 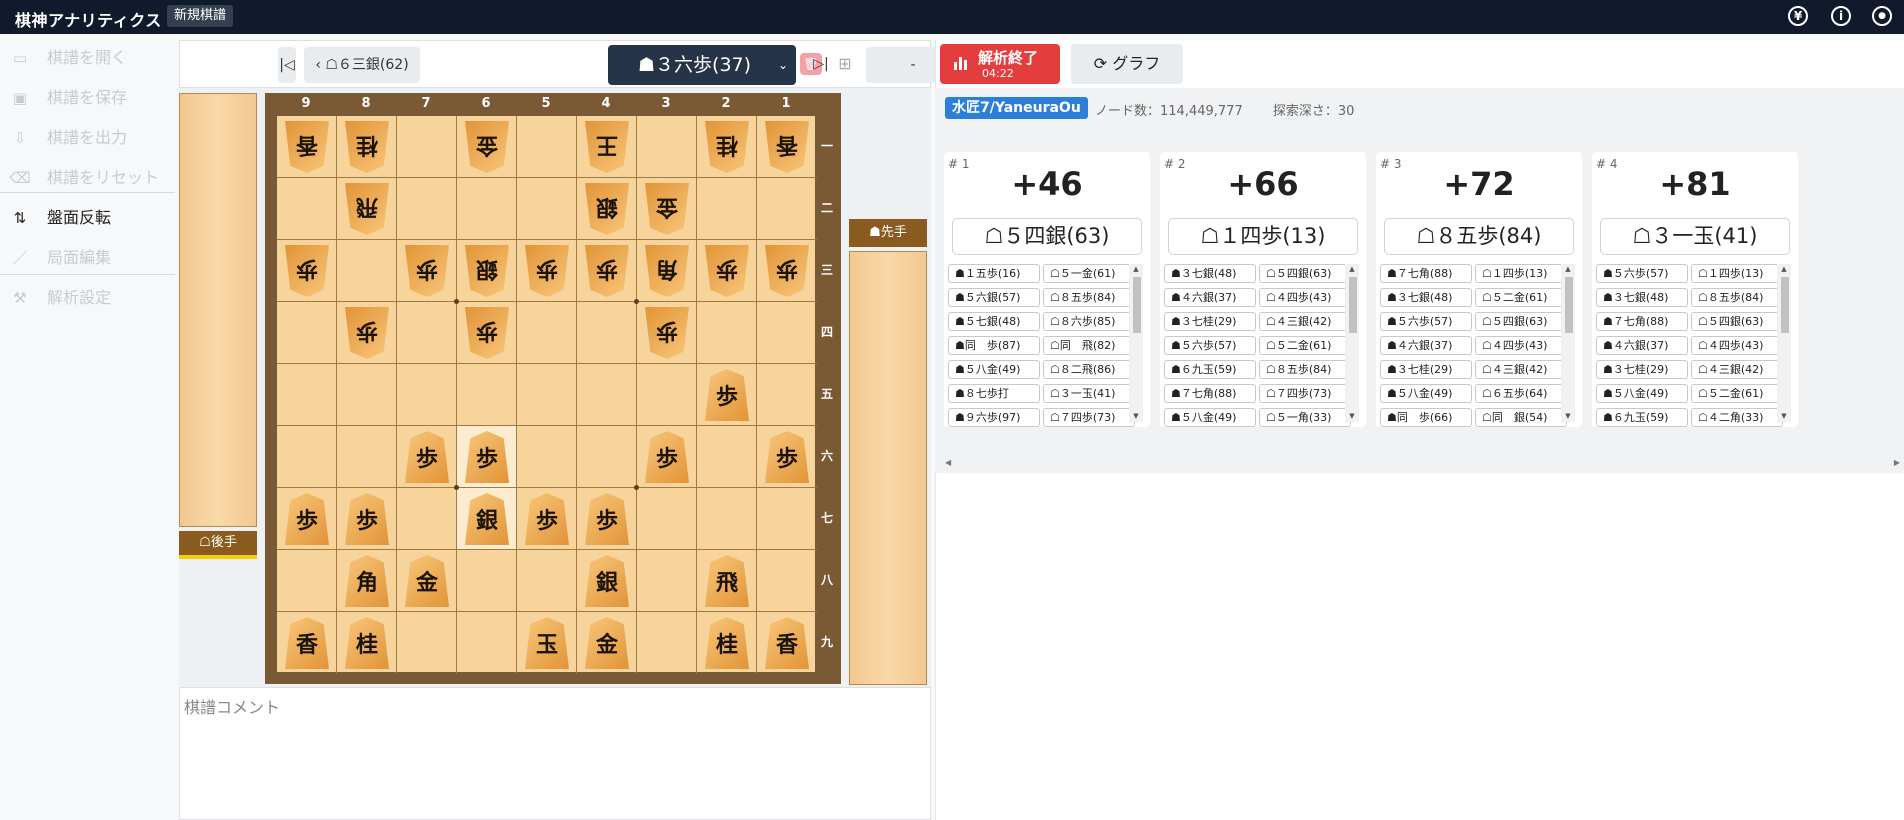 What do you see at coordinates (87, 298) in the screenshot?
I see `sidebar-item-7: ⚒ 解析設定` at bounding box center [87, 298].